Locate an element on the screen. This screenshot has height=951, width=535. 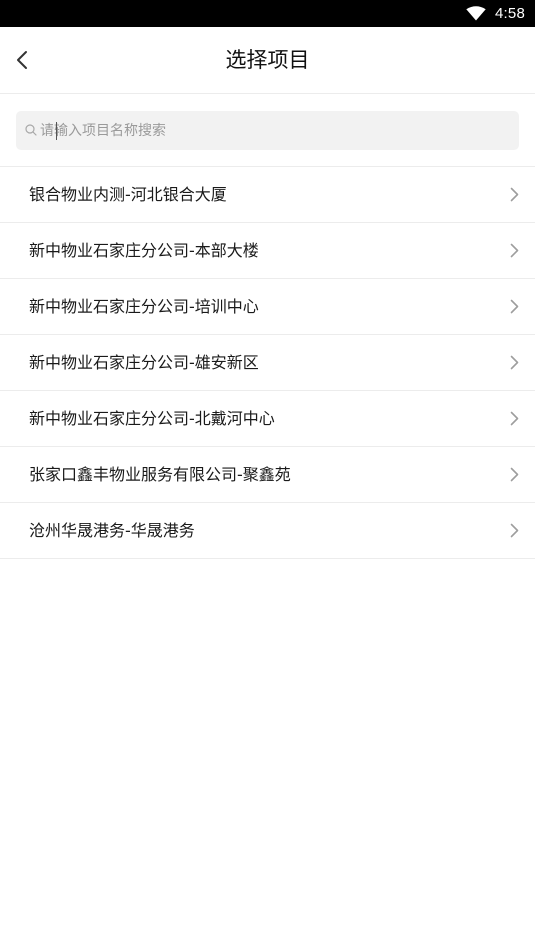
list-item: 新中物业石家庄分公司-培训中心 is located at coordinates (267, 307).